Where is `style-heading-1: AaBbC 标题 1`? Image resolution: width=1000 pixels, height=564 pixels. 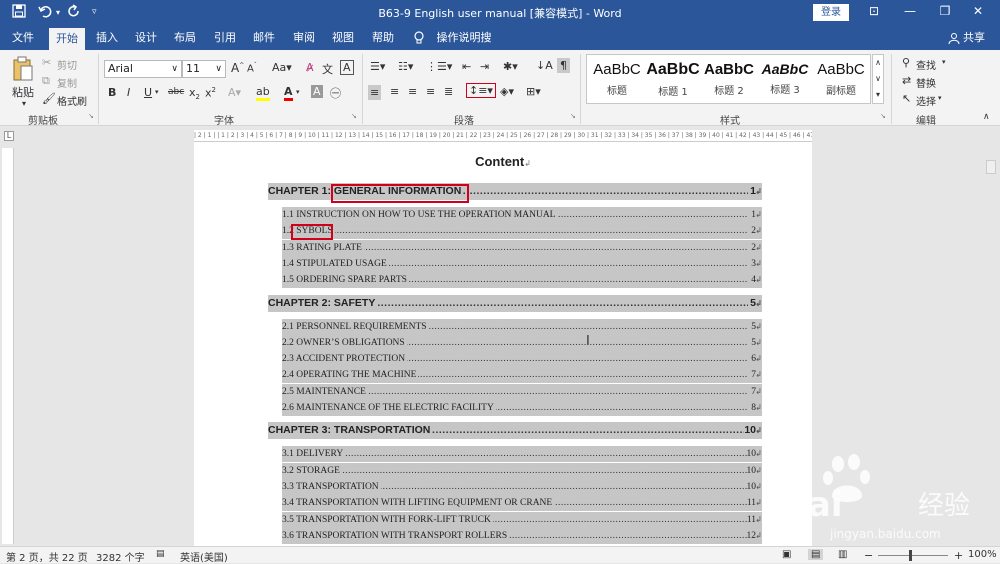
style-heading-1: AaBbC 标题 1 is located at coordinates (673, 79).